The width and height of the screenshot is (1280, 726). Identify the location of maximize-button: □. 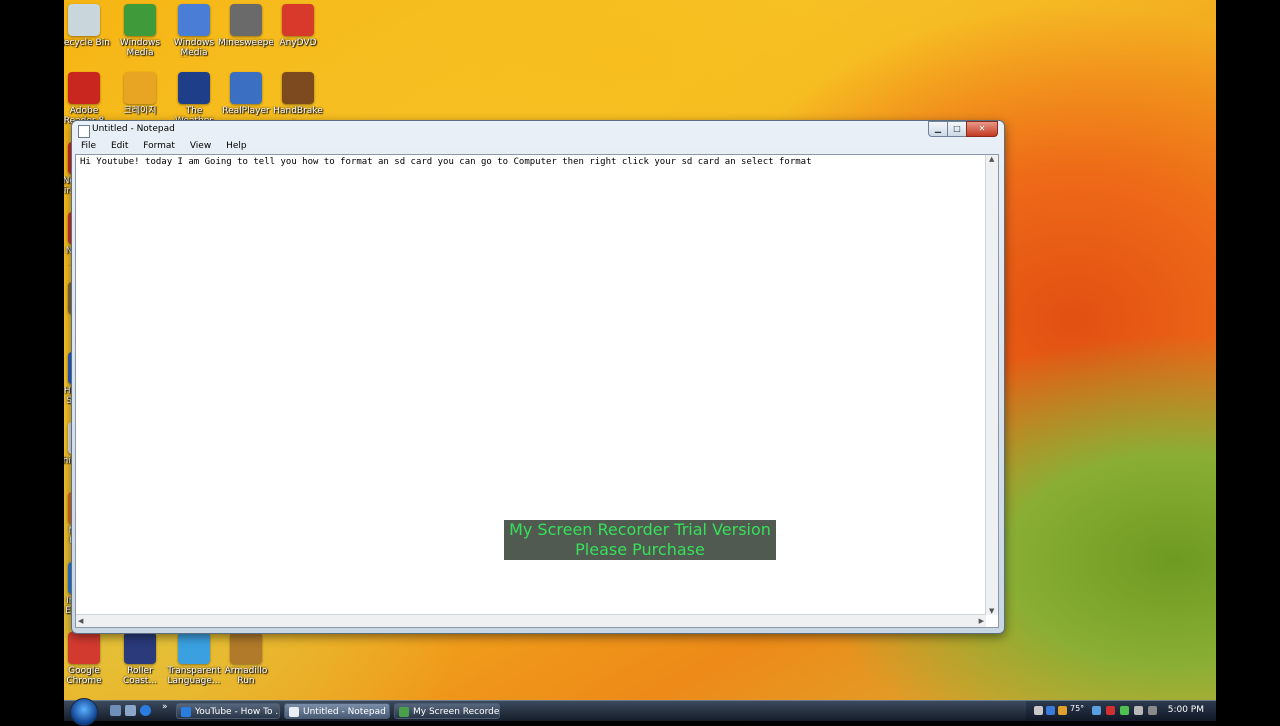
(957, 129).